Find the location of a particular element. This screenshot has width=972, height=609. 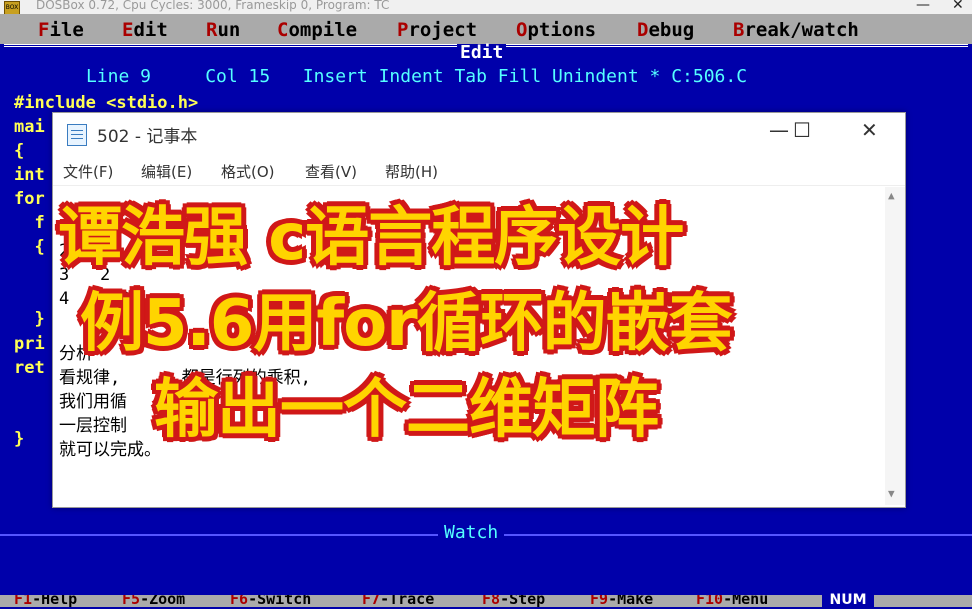

notepad-menu-view: 查看(V) is located at coordinates (331, 171).